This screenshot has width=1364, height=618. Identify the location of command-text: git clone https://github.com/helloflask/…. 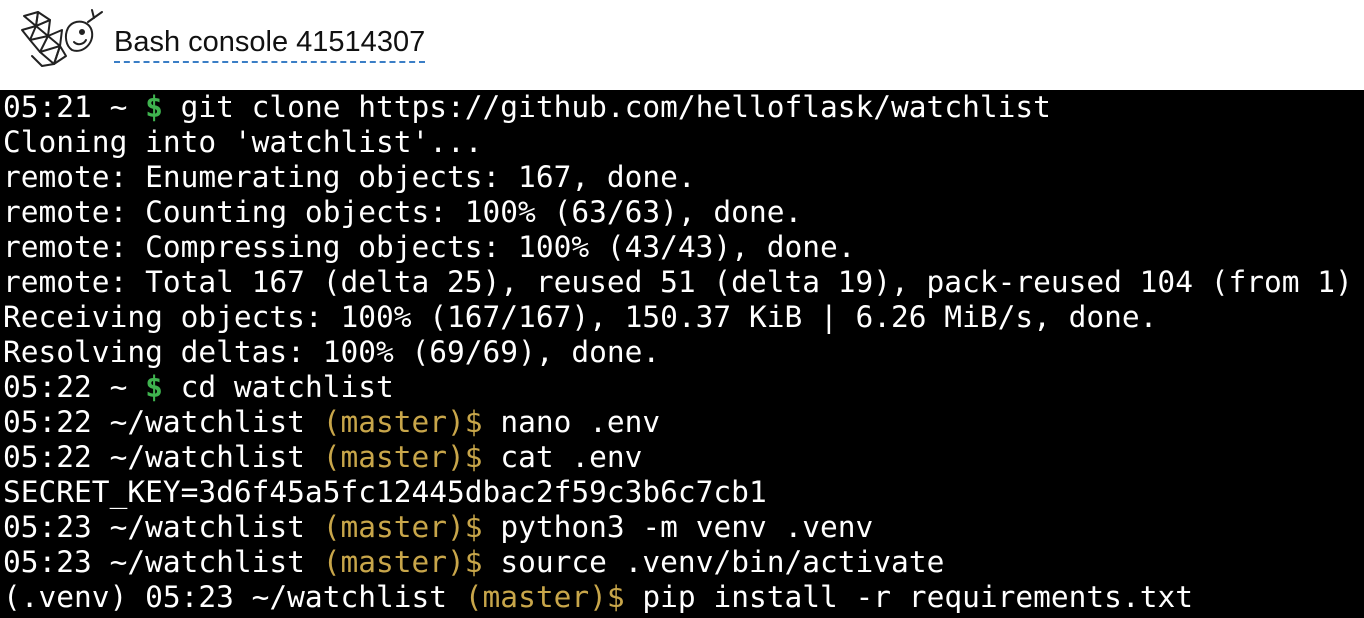
(606, 107).